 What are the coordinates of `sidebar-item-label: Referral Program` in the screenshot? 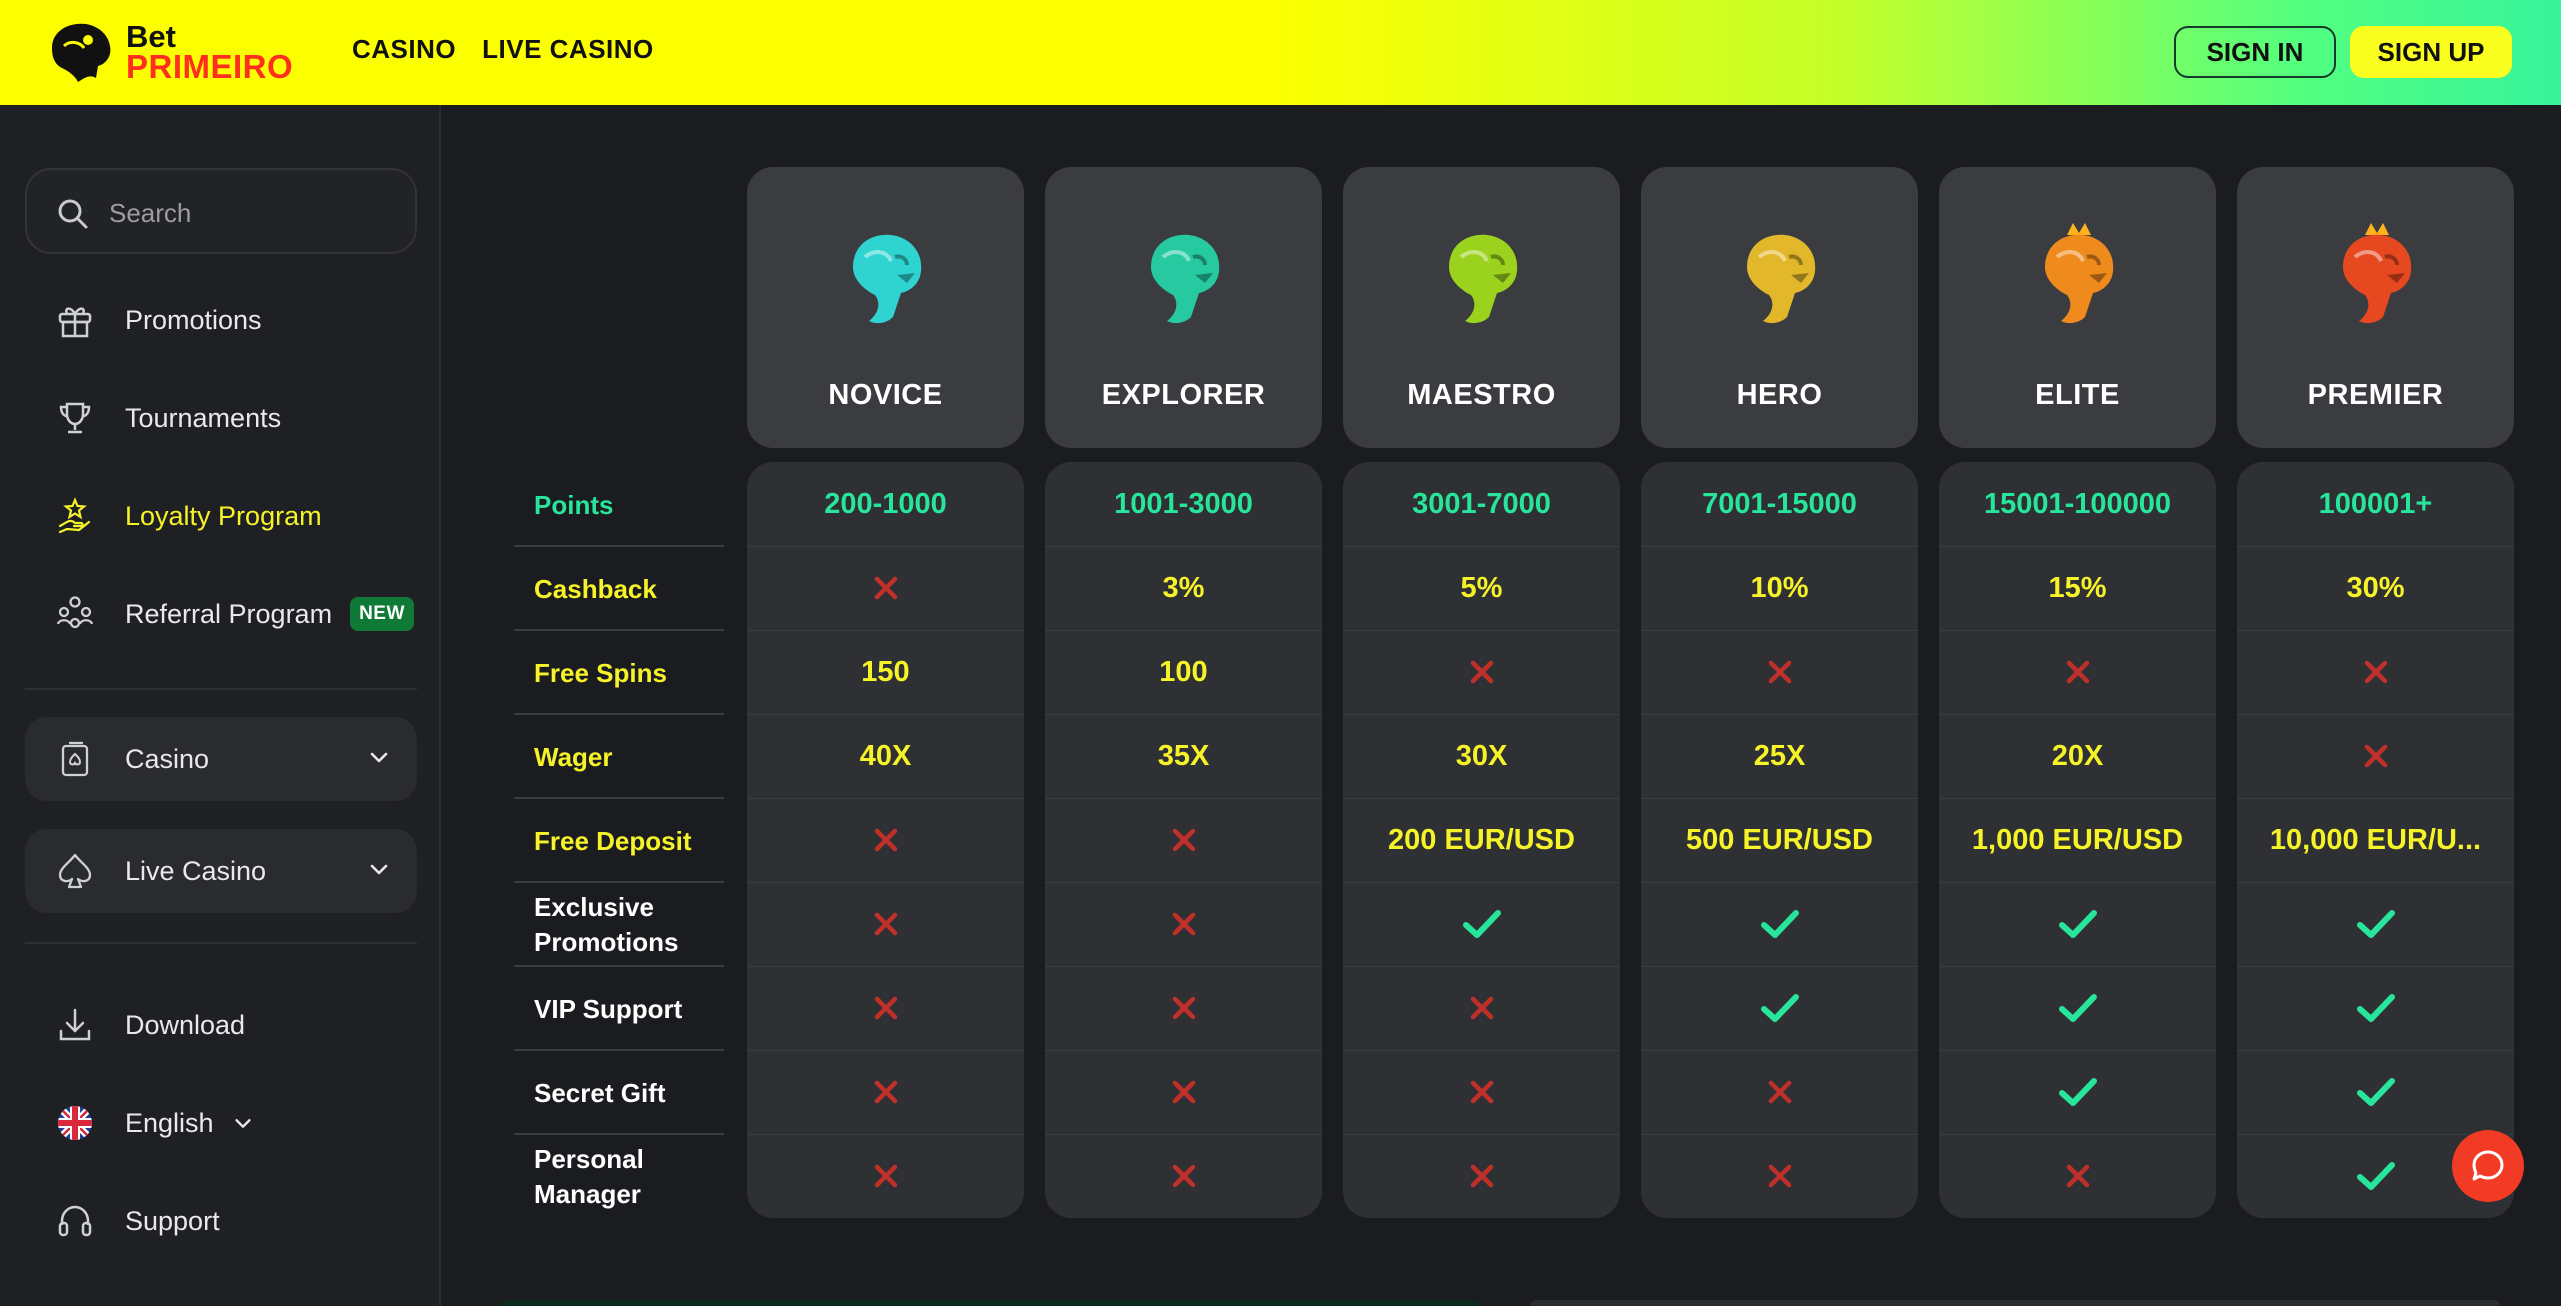 It's located at (229, 613).